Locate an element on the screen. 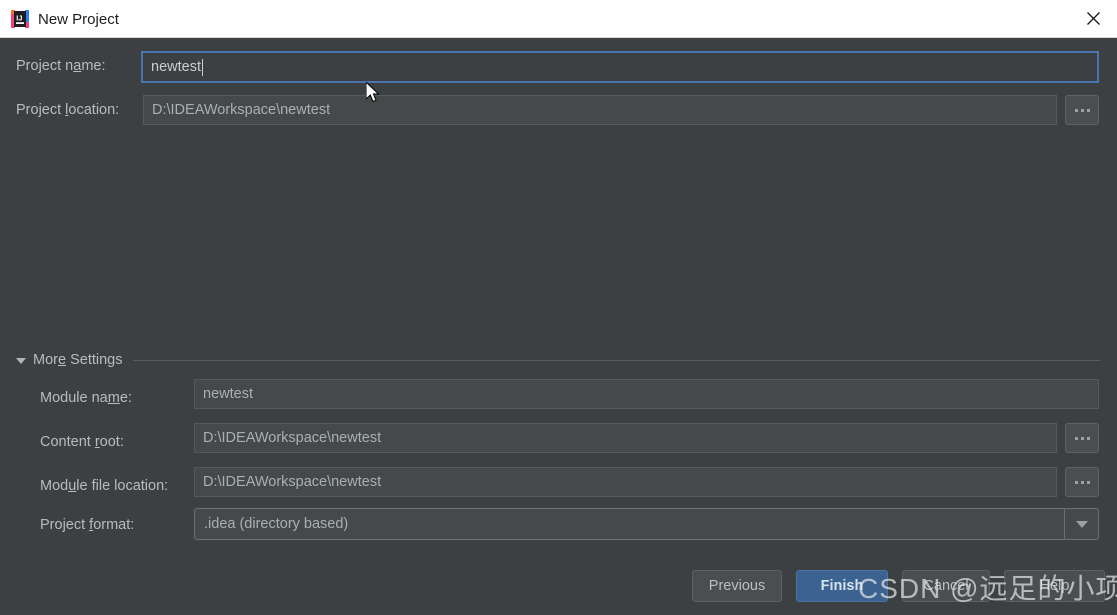 This screenshot has height=615, width=1117. title-bar: IJ New Project is located at coordinates (558, 19).